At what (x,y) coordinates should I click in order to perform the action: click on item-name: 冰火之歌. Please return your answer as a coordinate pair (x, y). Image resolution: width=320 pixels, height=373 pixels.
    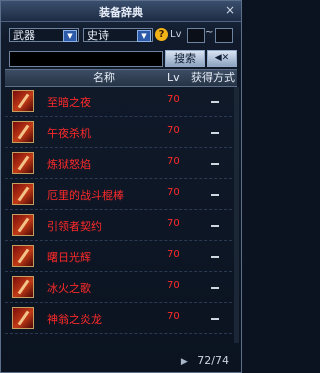
    Looking at the image, I should click on (69, 288).